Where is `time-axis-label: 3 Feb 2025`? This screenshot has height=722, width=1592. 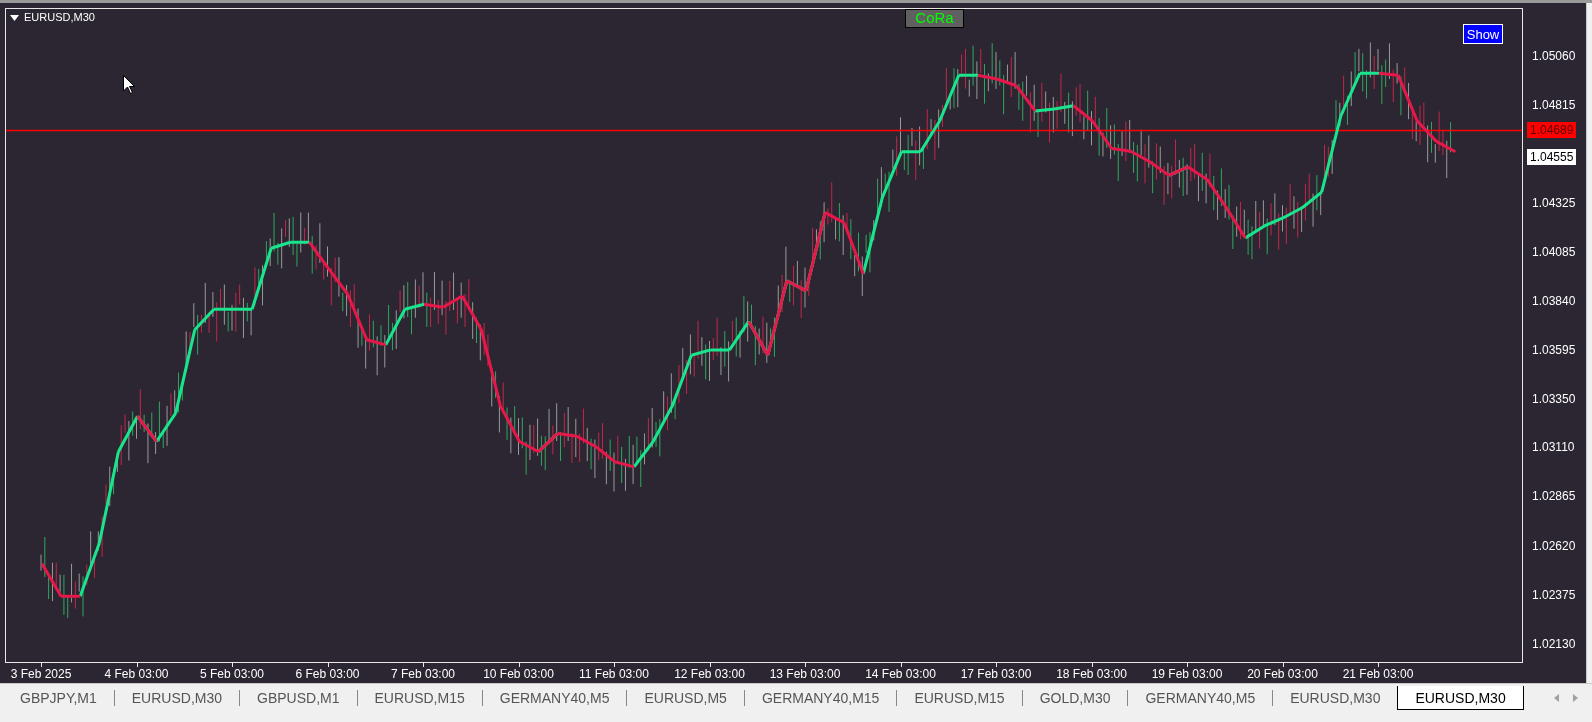
time-axis-label: 3 Feb 2025 is located at coordinates (41, 674).